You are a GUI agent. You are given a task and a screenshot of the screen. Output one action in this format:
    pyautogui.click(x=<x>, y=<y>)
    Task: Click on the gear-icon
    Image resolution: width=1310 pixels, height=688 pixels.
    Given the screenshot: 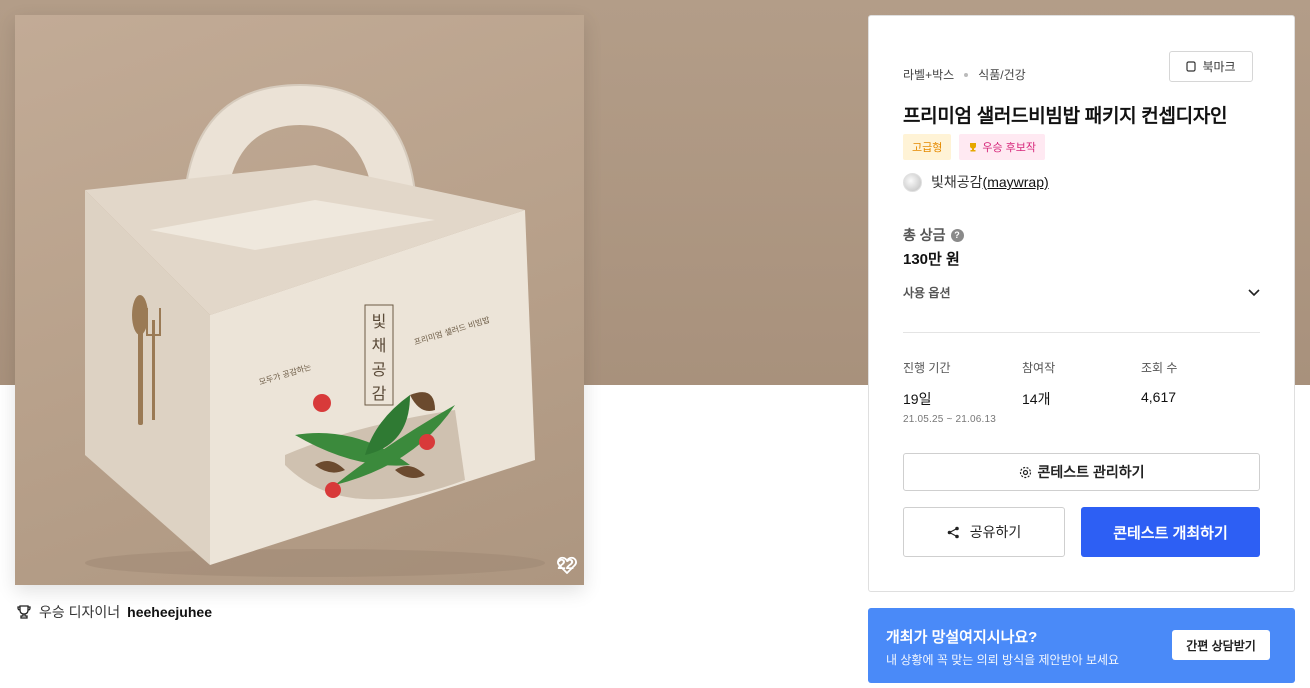 What is the action you would take?
    pyautogui.click(x=1025, y=472)
    